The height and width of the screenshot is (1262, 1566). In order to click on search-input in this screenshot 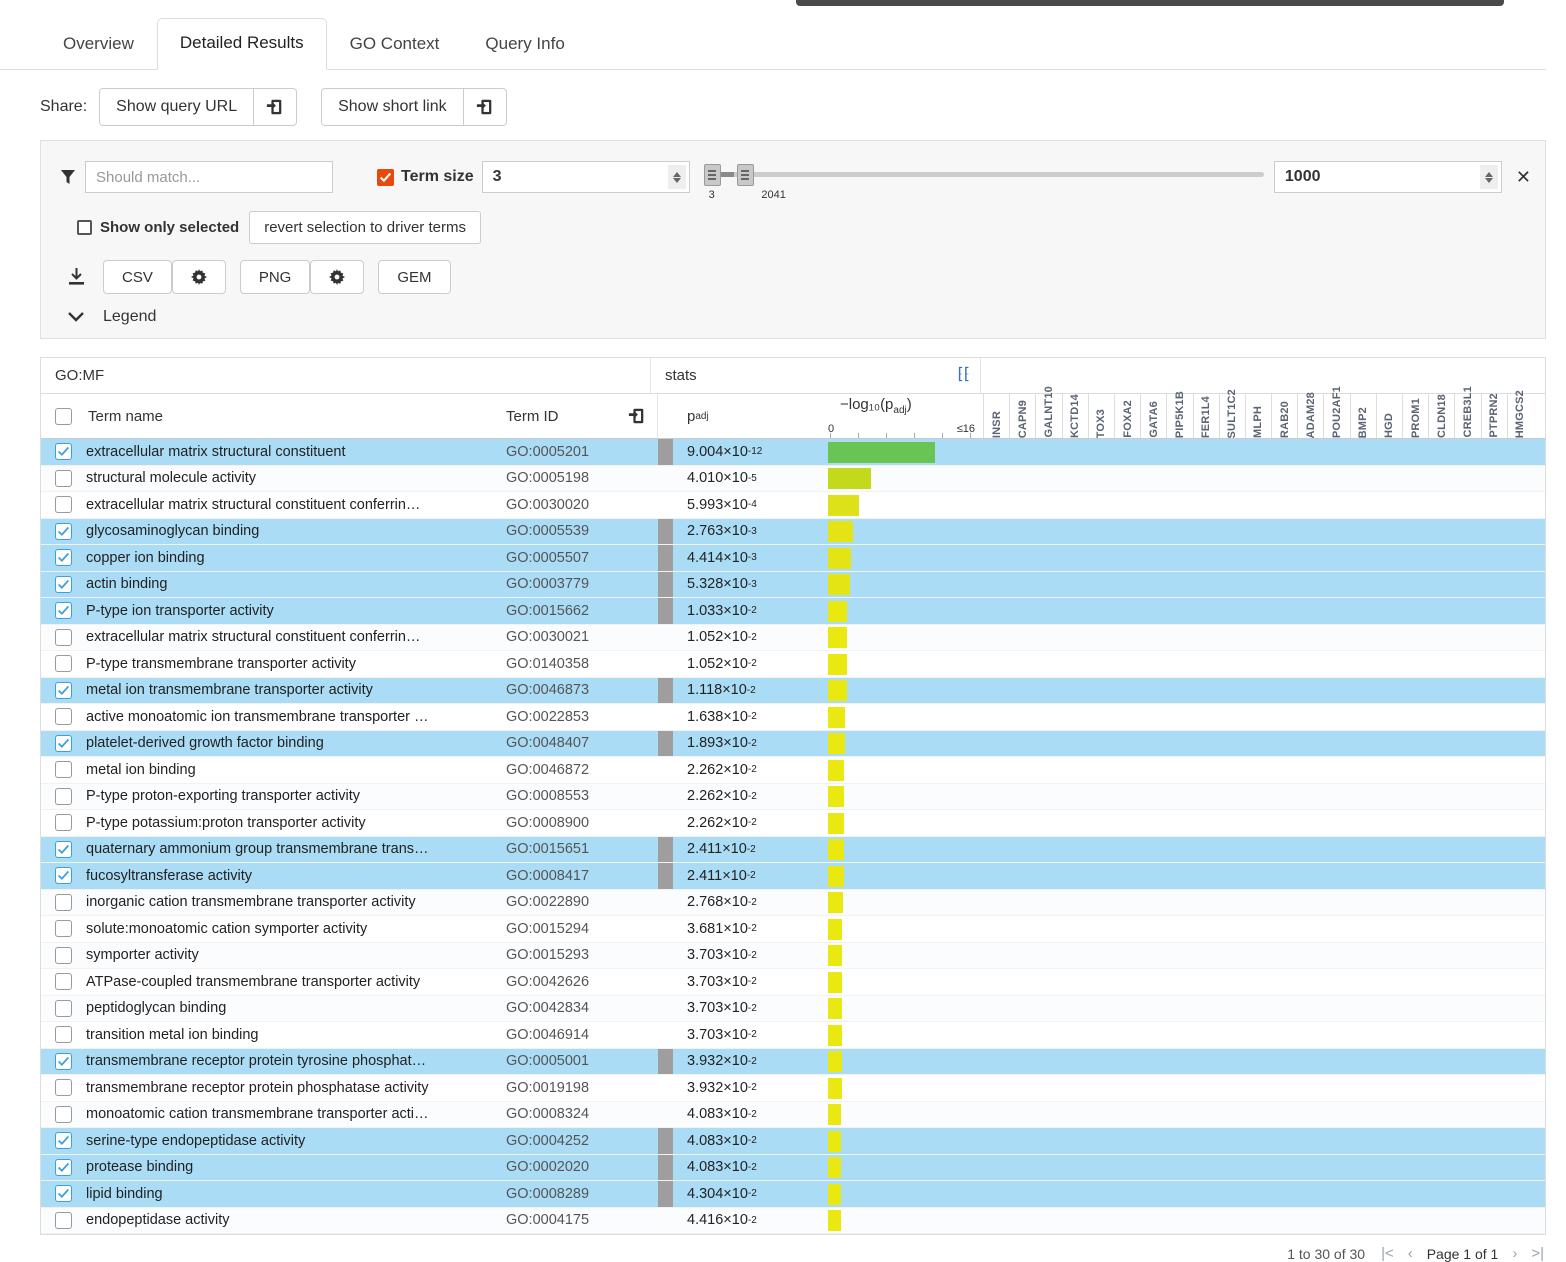, I will do `click(209, 177)`.